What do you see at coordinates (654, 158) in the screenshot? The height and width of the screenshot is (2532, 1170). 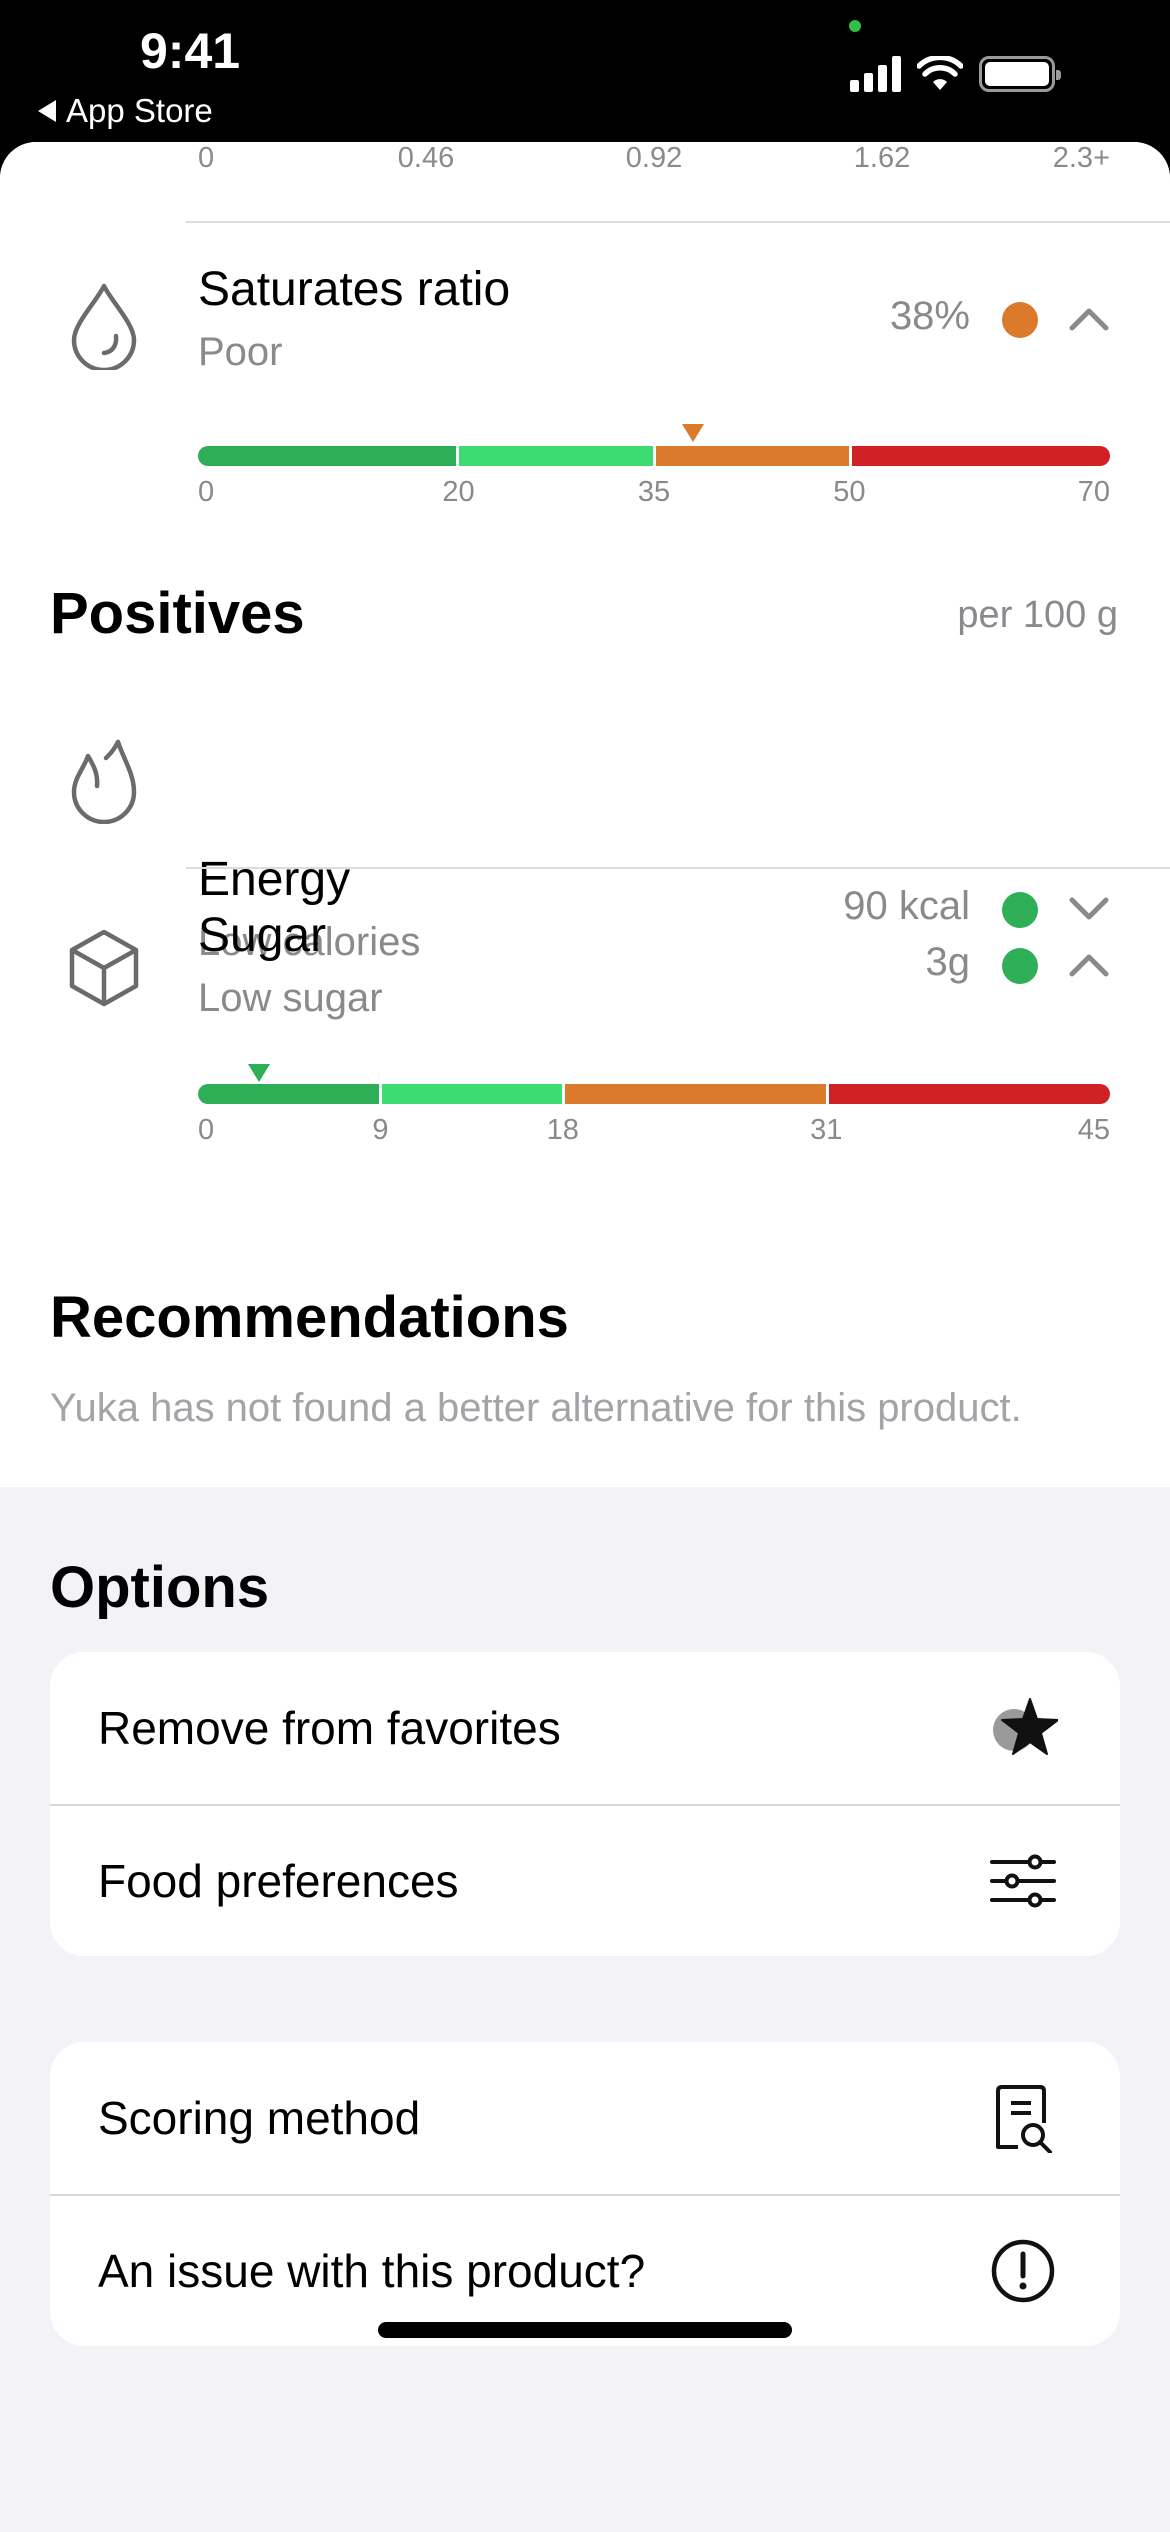 I see `scale-tick-label: 0.92` at bounding box center [654, 158].